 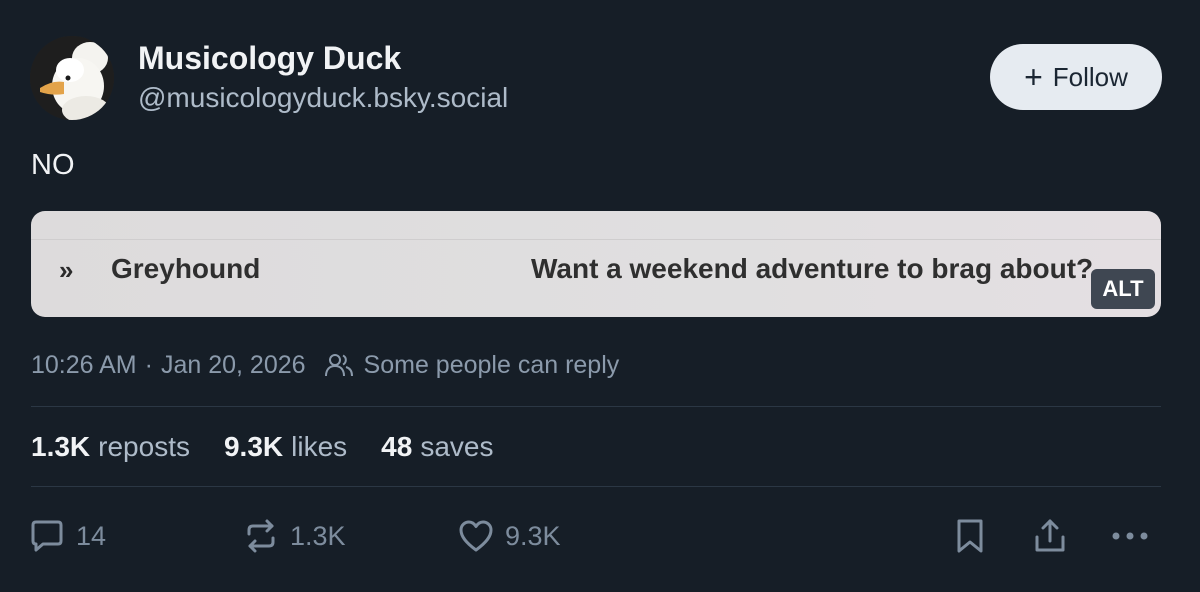 I want to click on like-button: 9.3K, so click(x=509, y=536).